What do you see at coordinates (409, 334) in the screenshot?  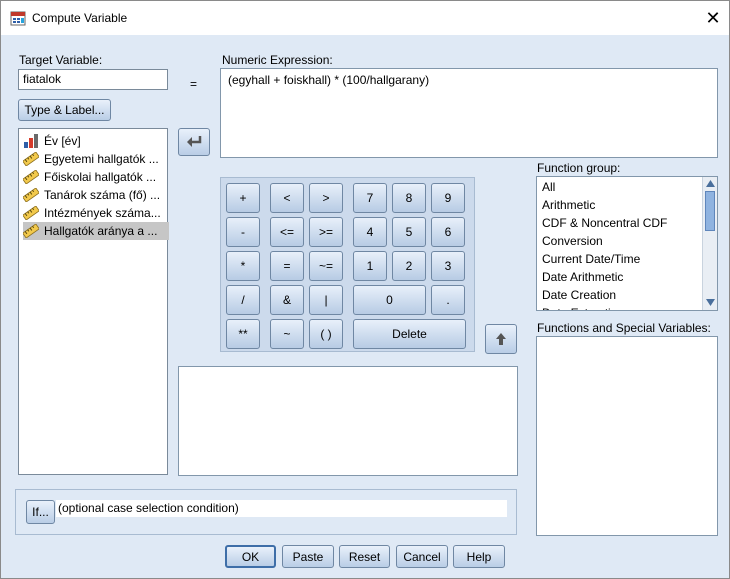 I see `key-delete: Delete` at bounding box center [409, 334].